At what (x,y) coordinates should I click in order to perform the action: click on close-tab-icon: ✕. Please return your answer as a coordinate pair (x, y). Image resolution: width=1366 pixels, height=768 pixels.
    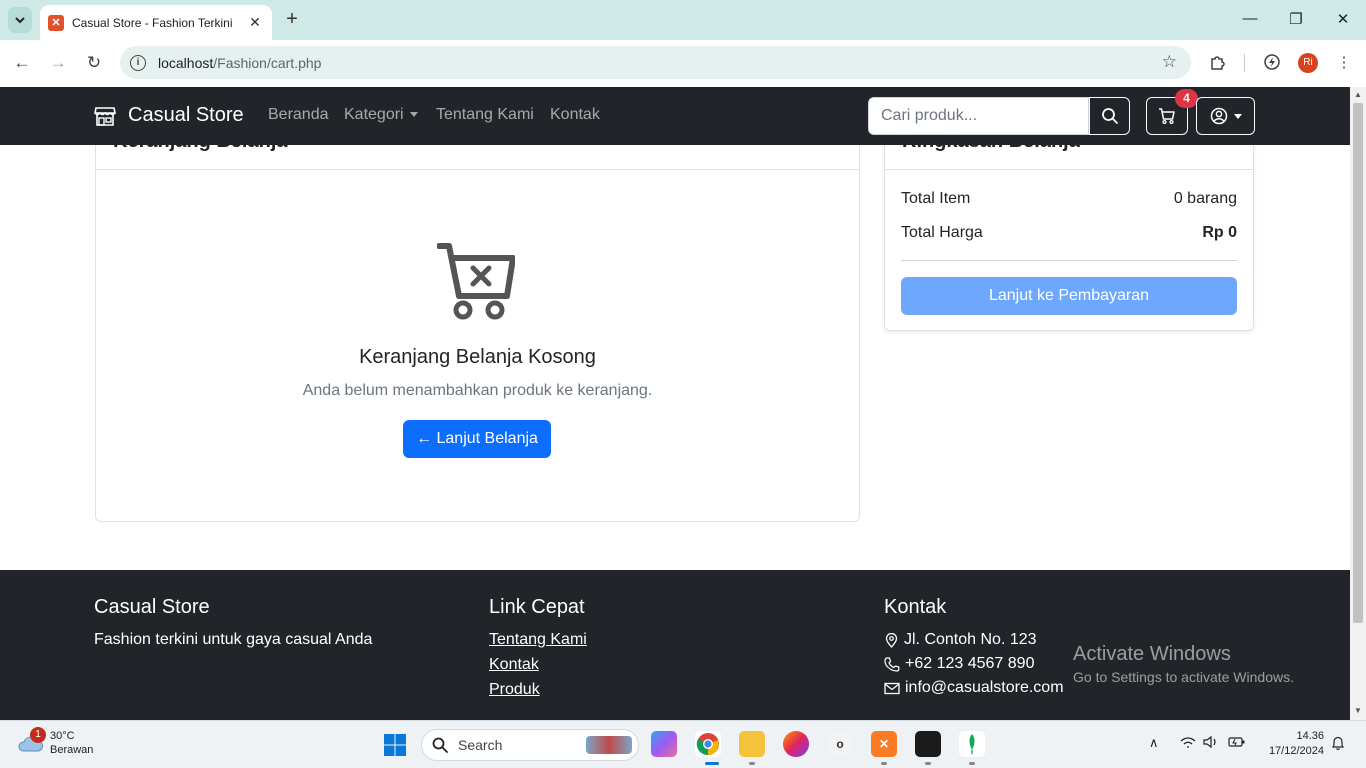
    Looking at the image, I should click on (255, 22).